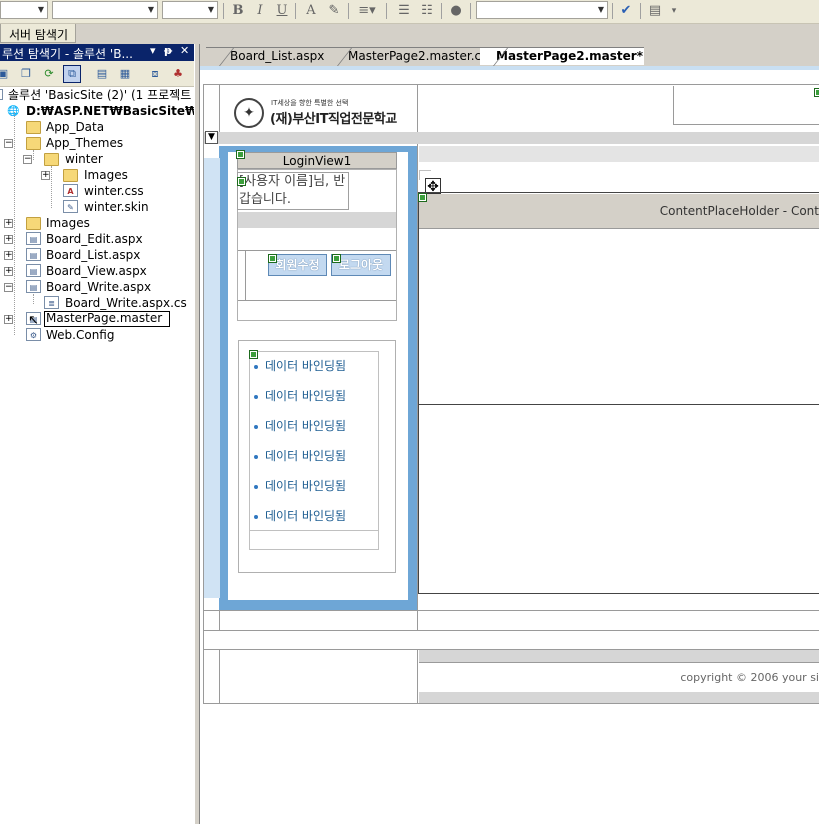 Image resolution: width=819 pixels, height=824 pixels. What do you see at coordinates (408, 56) in the screenshot?
I see `tab-masterpage2-cs: MasterPage2.master.cs` at bounding box center [408, 56].